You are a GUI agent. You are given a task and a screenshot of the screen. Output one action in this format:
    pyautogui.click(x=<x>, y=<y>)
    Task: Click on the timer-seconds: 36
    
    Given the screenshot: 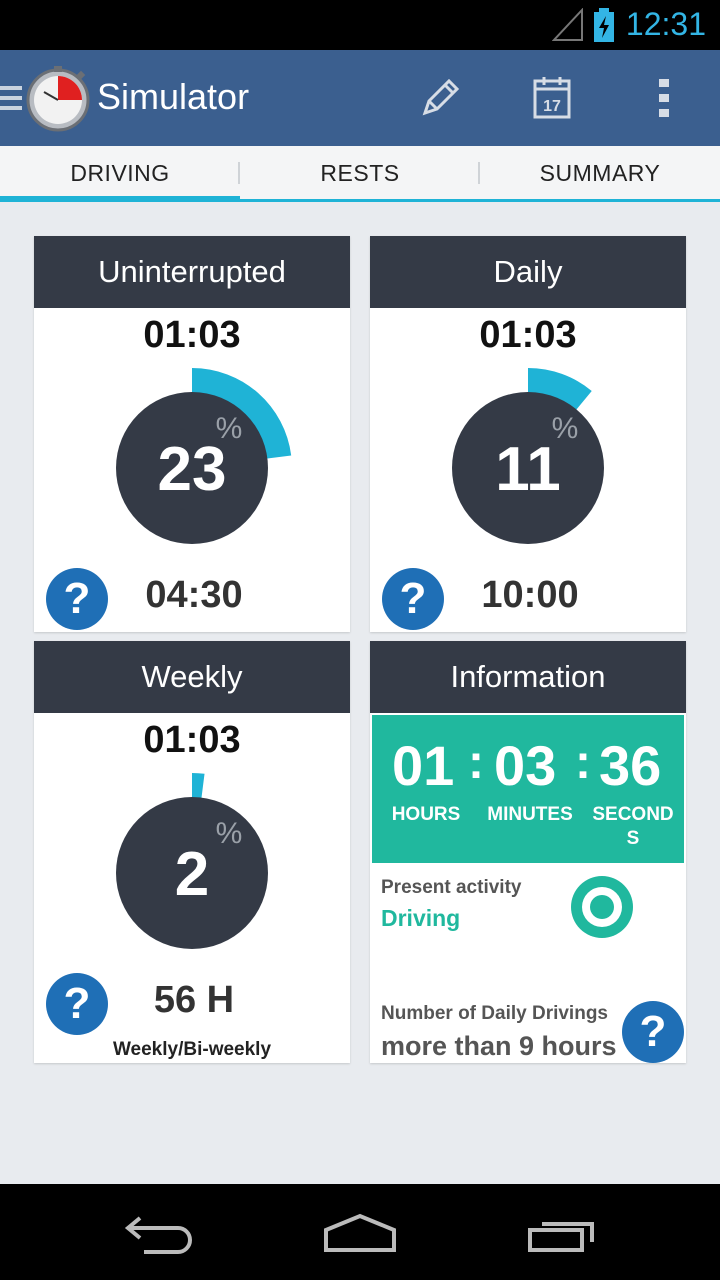 What is the action you would take?
    pyautogui.click(x=630, y=765)
    